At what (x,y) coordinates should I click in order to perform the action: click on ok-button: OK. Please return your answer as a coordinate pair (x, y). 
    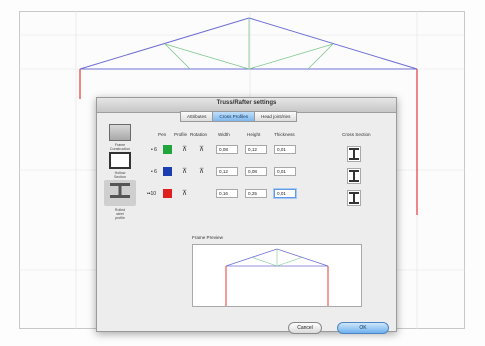
    Looking at the image, I should click on (363, 328).